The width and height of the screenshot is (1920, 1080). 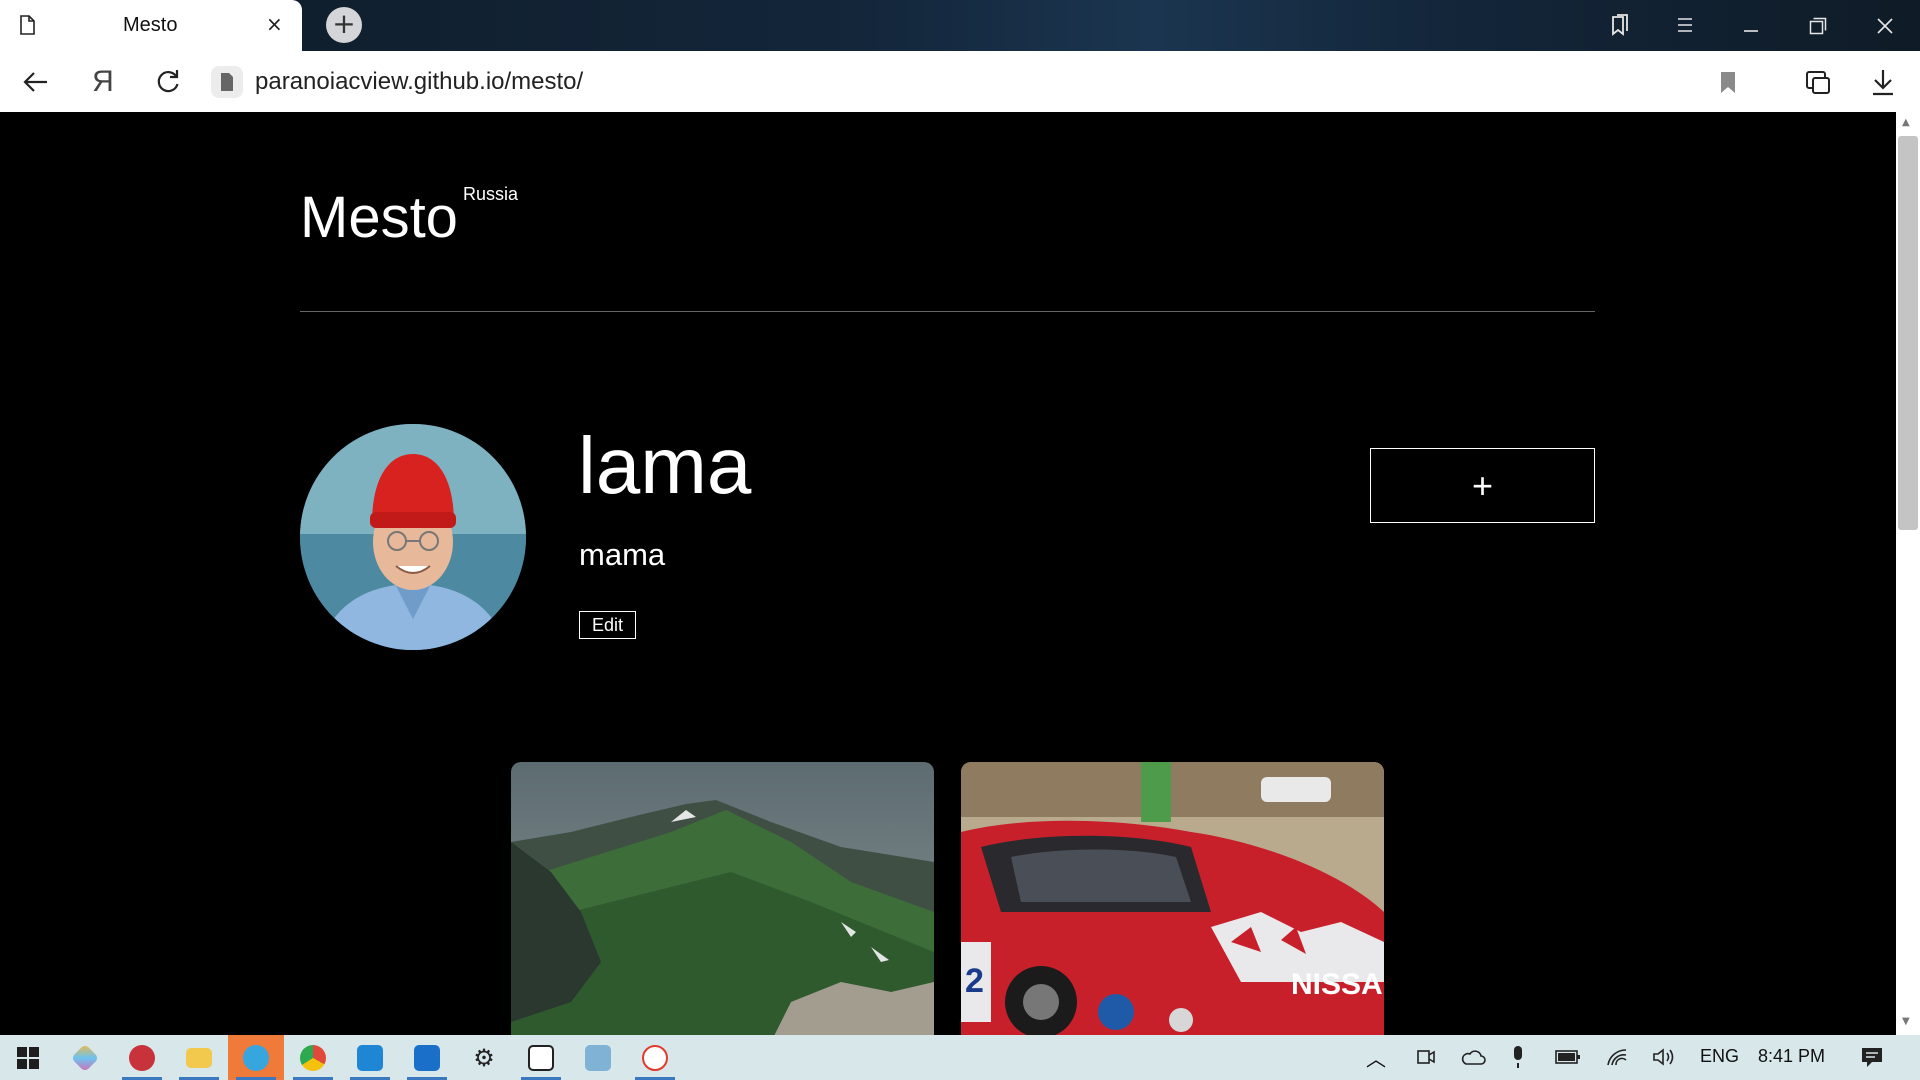 What do you see at coordinates (28, 1057) in the screenshot?
I see `start-icon` at bounding box center [28, 1057].